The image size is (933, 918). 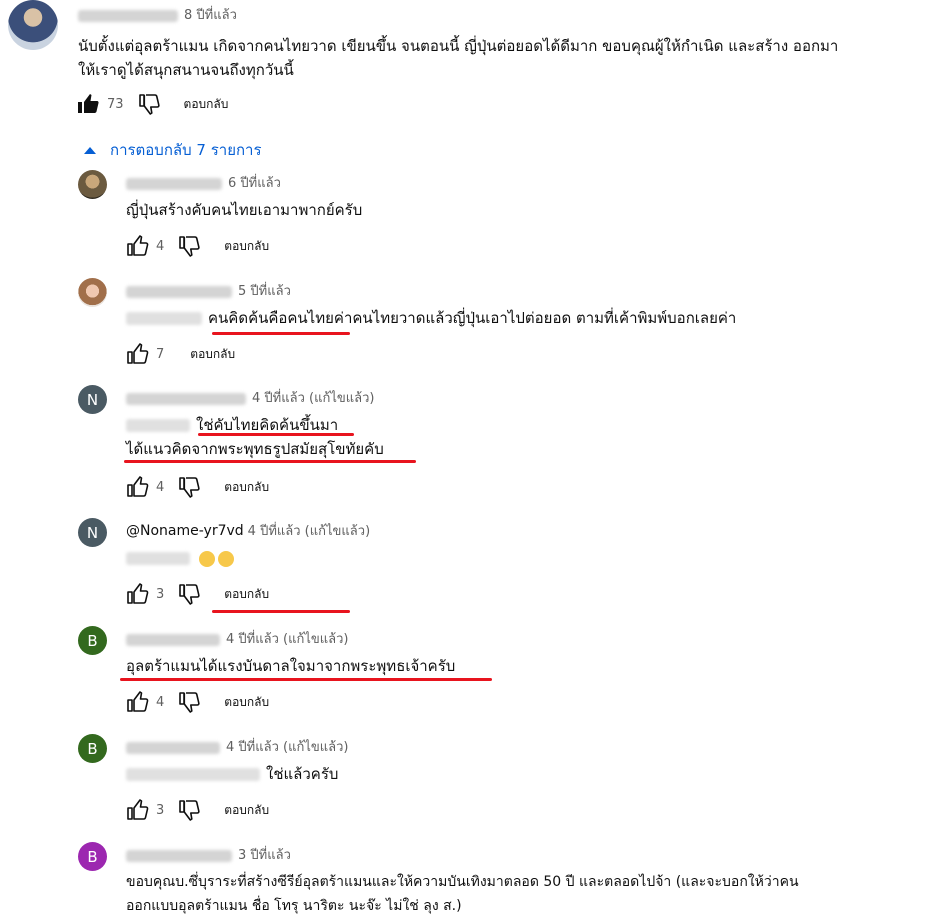 I want to click on comment-actions: 7 ตอบกลับ, so click(x=179, y=354).